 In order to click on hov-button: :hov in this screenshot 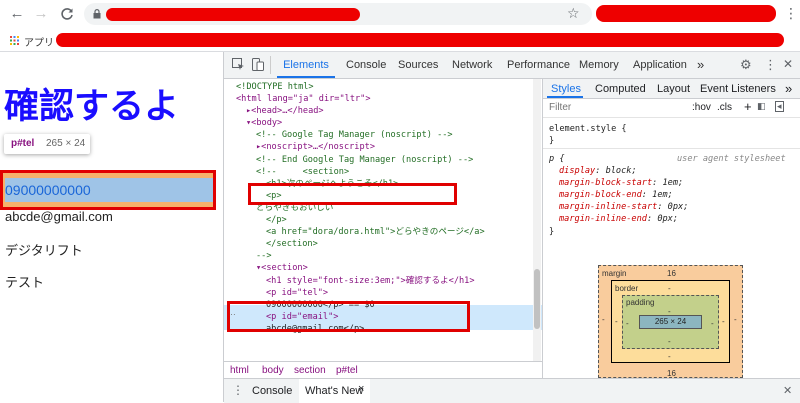, I will do `click(701, 107)`.